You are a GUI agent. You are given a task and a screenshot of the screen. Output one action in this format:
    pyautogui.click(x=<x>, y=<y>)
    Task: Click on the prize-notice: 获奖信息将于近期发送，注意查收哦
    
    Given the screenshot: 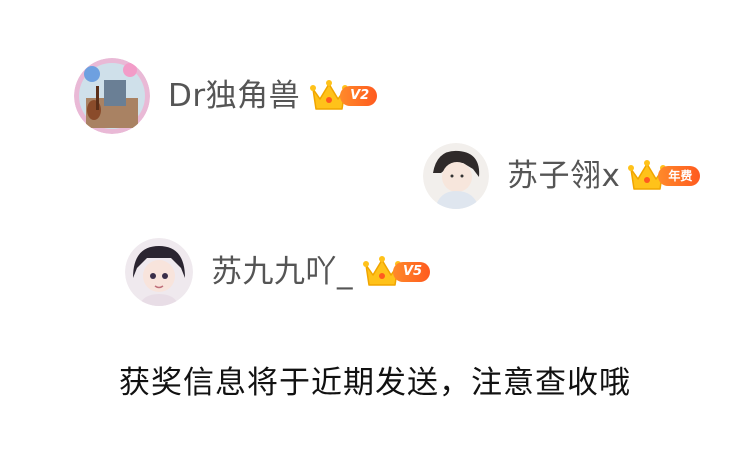 What is the action you would take?
    pyautogui.click(x=375, y=383)
    